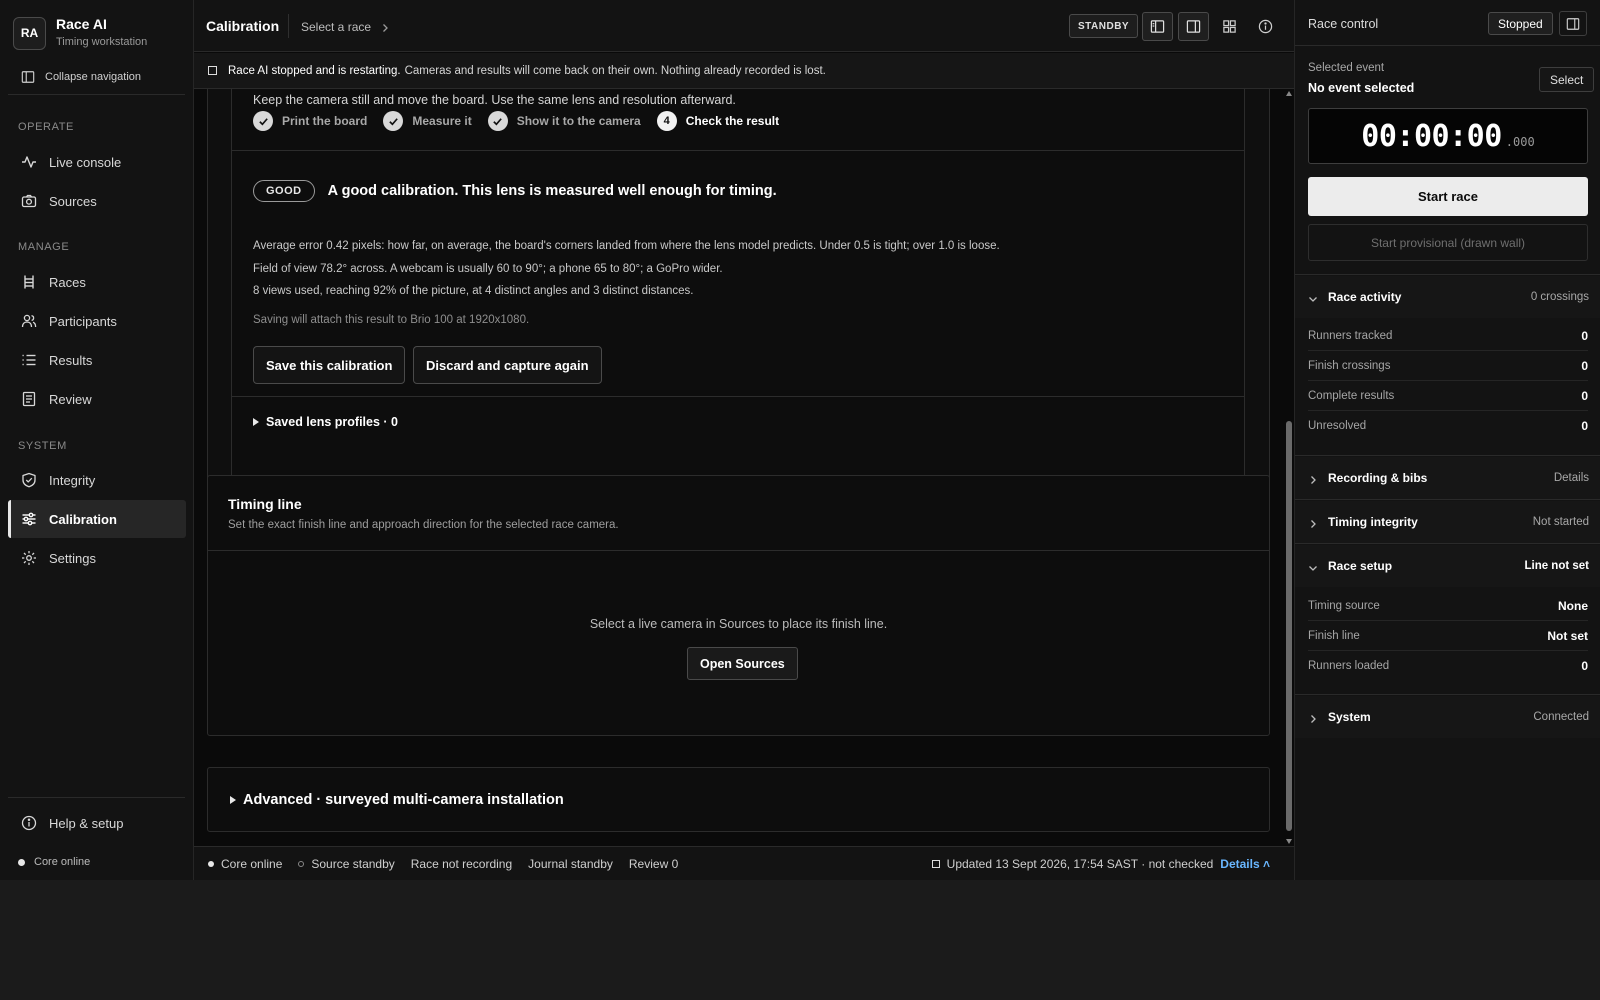 Image resolution: width=1600 pixels, height=1000 pixels. I want to click on saved-lens-profiles-toggle: Saved lens profiles · 0, so click(325, 422).